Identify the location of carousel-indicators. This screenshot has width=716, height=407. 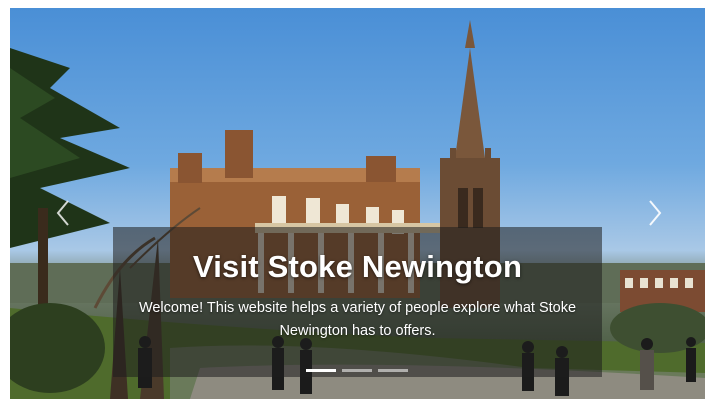
(357, 370).